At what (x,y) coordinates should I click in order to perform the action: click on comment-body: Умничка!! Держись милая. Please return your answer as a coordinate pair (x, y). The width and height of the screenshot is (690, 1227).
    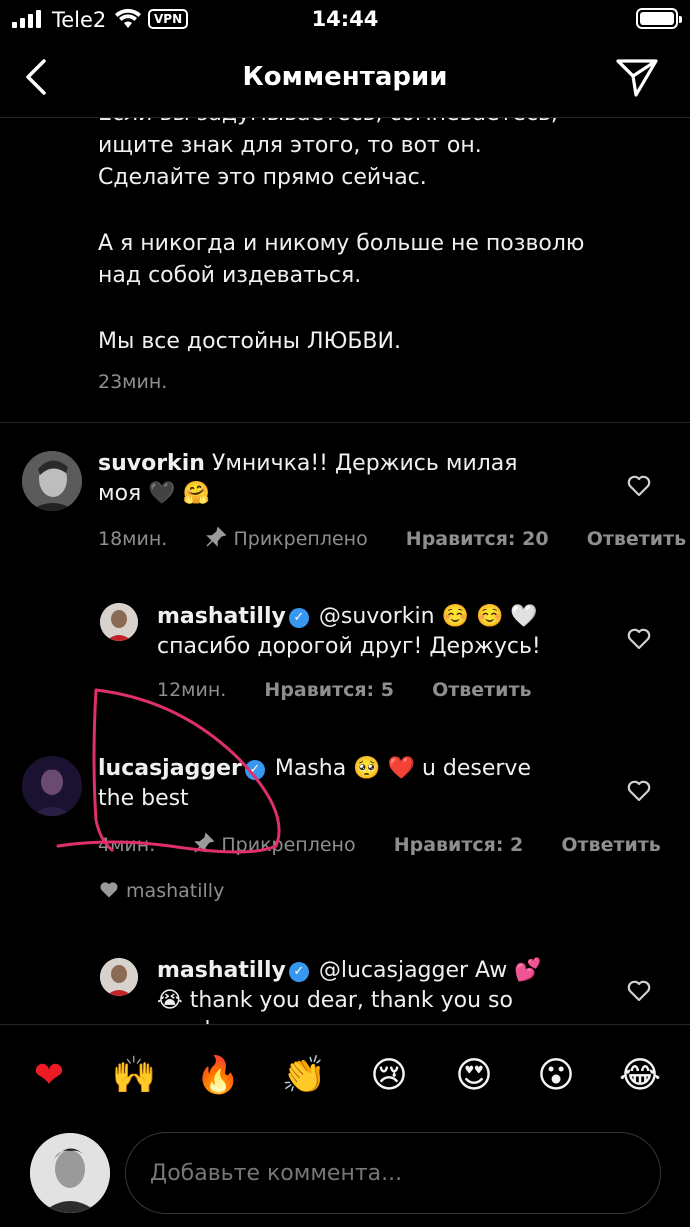
    Looking at the image, I should click on (364, 463).